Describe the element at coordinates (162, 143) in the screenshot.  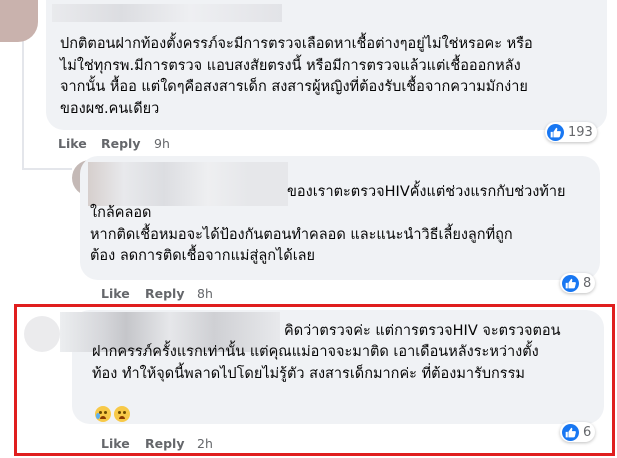
I see `comment-timestamp: 9h` at that location.